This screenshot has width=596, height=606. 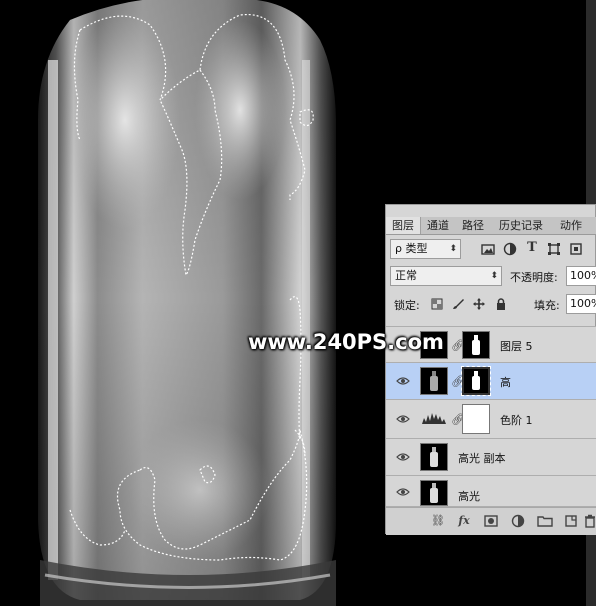 I want to click on layer-name: 图层 5, so click(x=516, y=346).